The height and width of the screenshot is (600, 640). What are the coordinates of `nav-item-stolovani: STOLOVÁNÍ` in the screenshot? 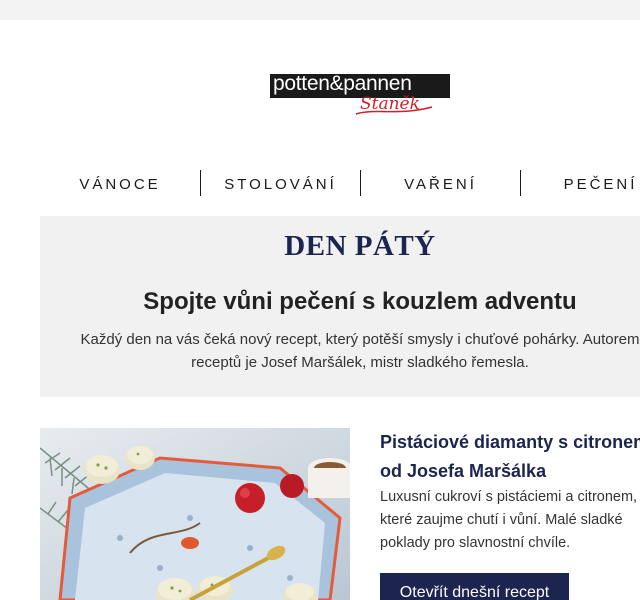 It's located at (280, 184).